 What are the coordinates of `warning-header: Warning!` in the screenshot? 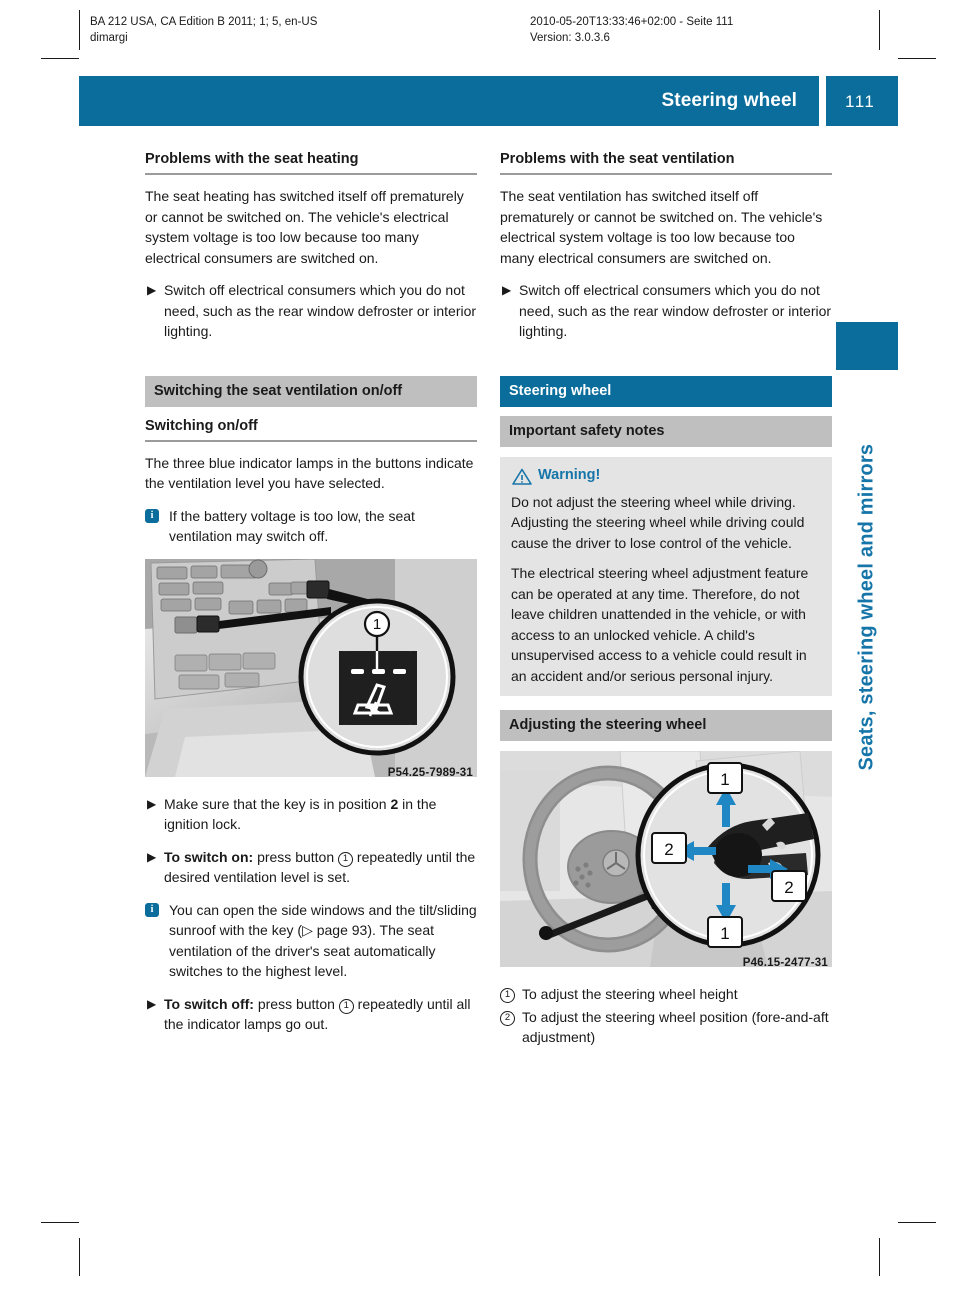 It's located at (666, 475).